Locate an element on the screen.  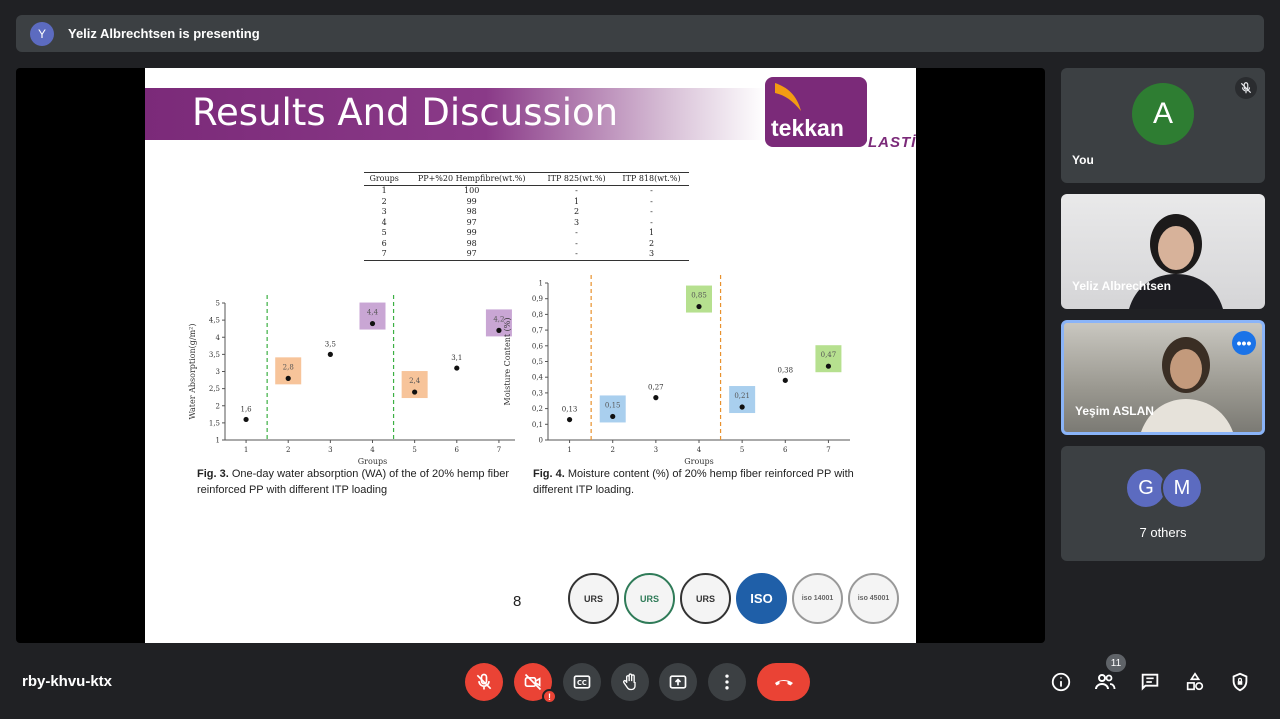
x-tick-label: 7 is located at coordinates (828, 450).